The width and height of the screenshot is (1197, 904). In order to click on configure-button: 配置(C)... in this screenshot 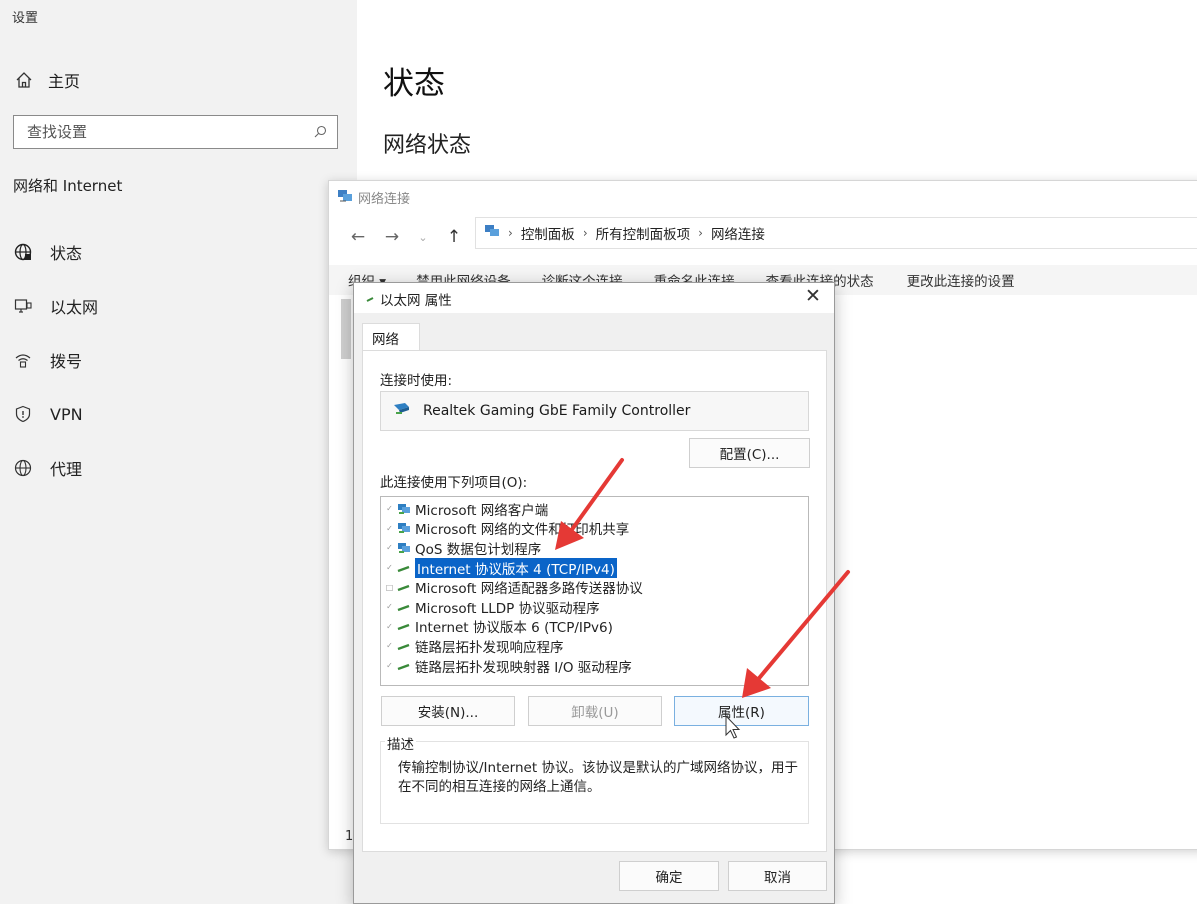, I will do `click(749, 453)`.